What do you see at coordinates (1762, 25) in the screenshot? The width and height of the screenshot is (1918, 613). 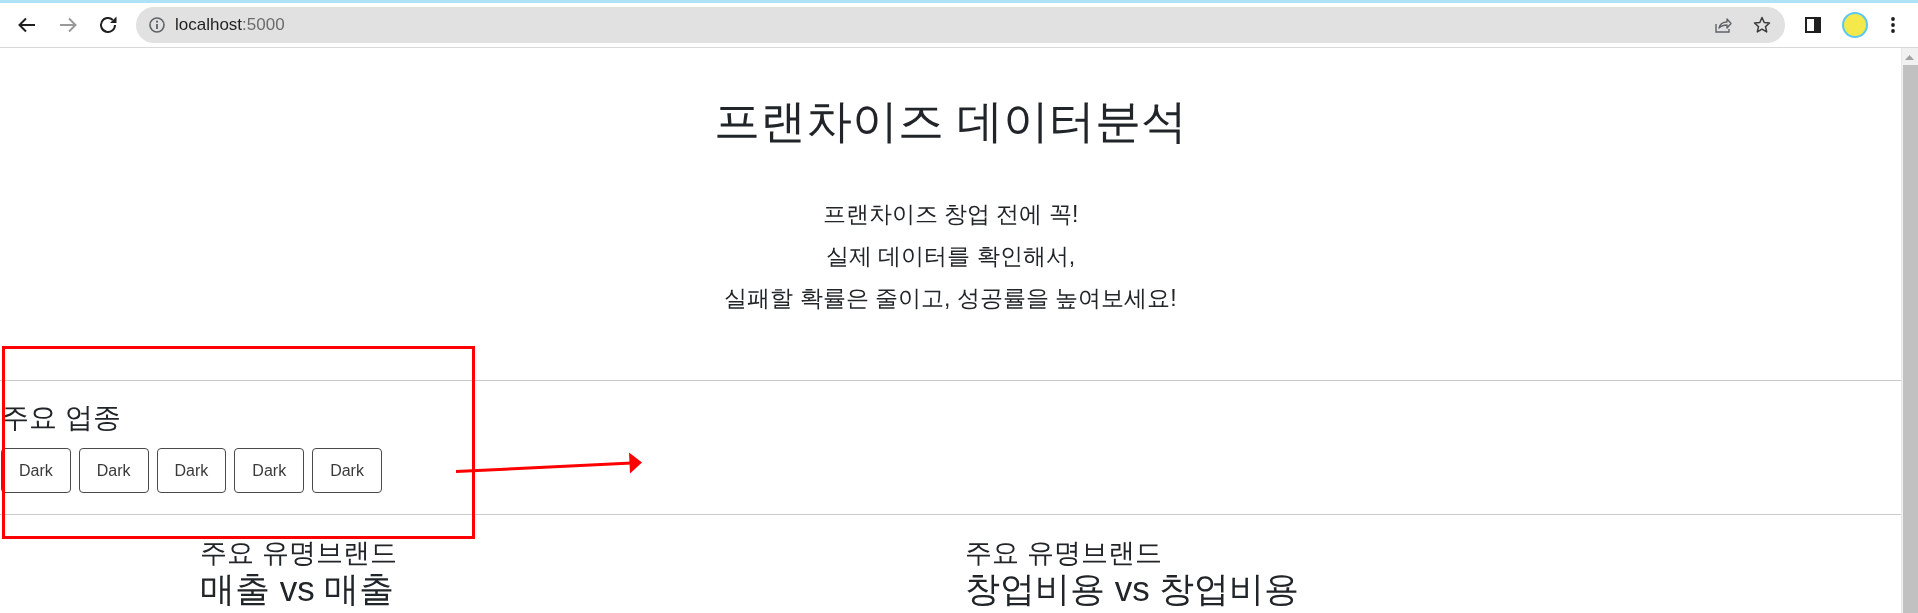 I see `star-icon` at bounding box center [1762, 25].